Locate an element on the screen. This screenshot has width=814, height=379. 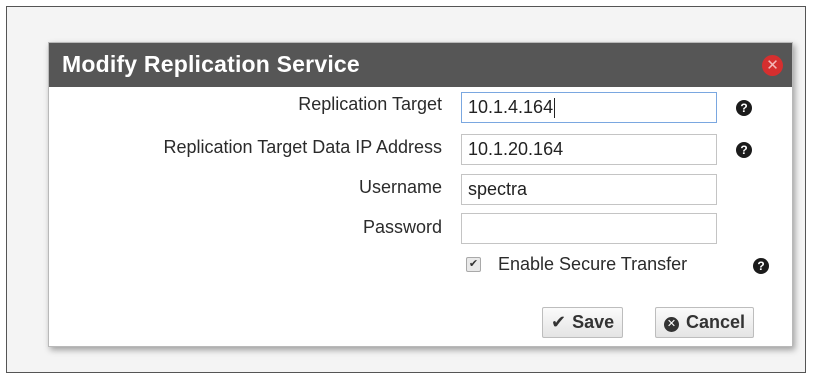
replication-target-label: Replication Target is located at coordinates (370, 104).